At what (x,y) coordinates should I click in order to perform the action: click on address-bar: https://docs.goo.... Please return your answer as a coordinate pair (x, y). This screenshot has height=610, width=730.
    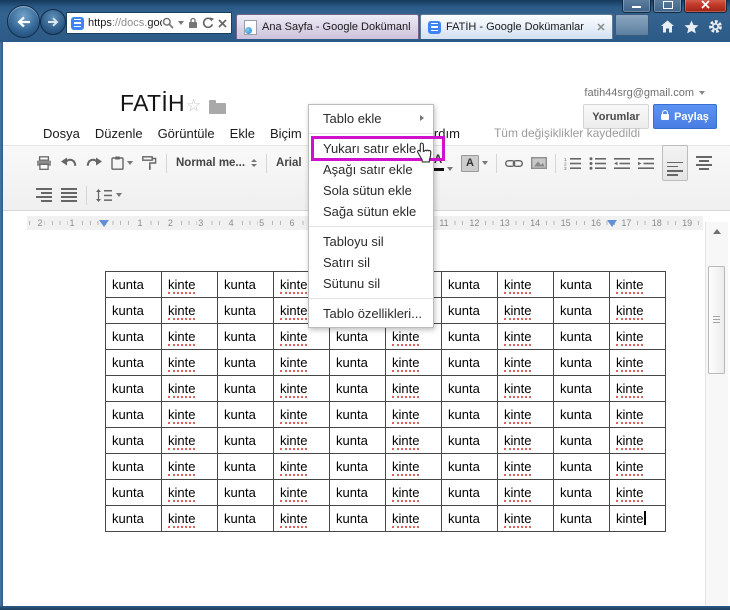
    Looking at the image, I should click on (149, 23).